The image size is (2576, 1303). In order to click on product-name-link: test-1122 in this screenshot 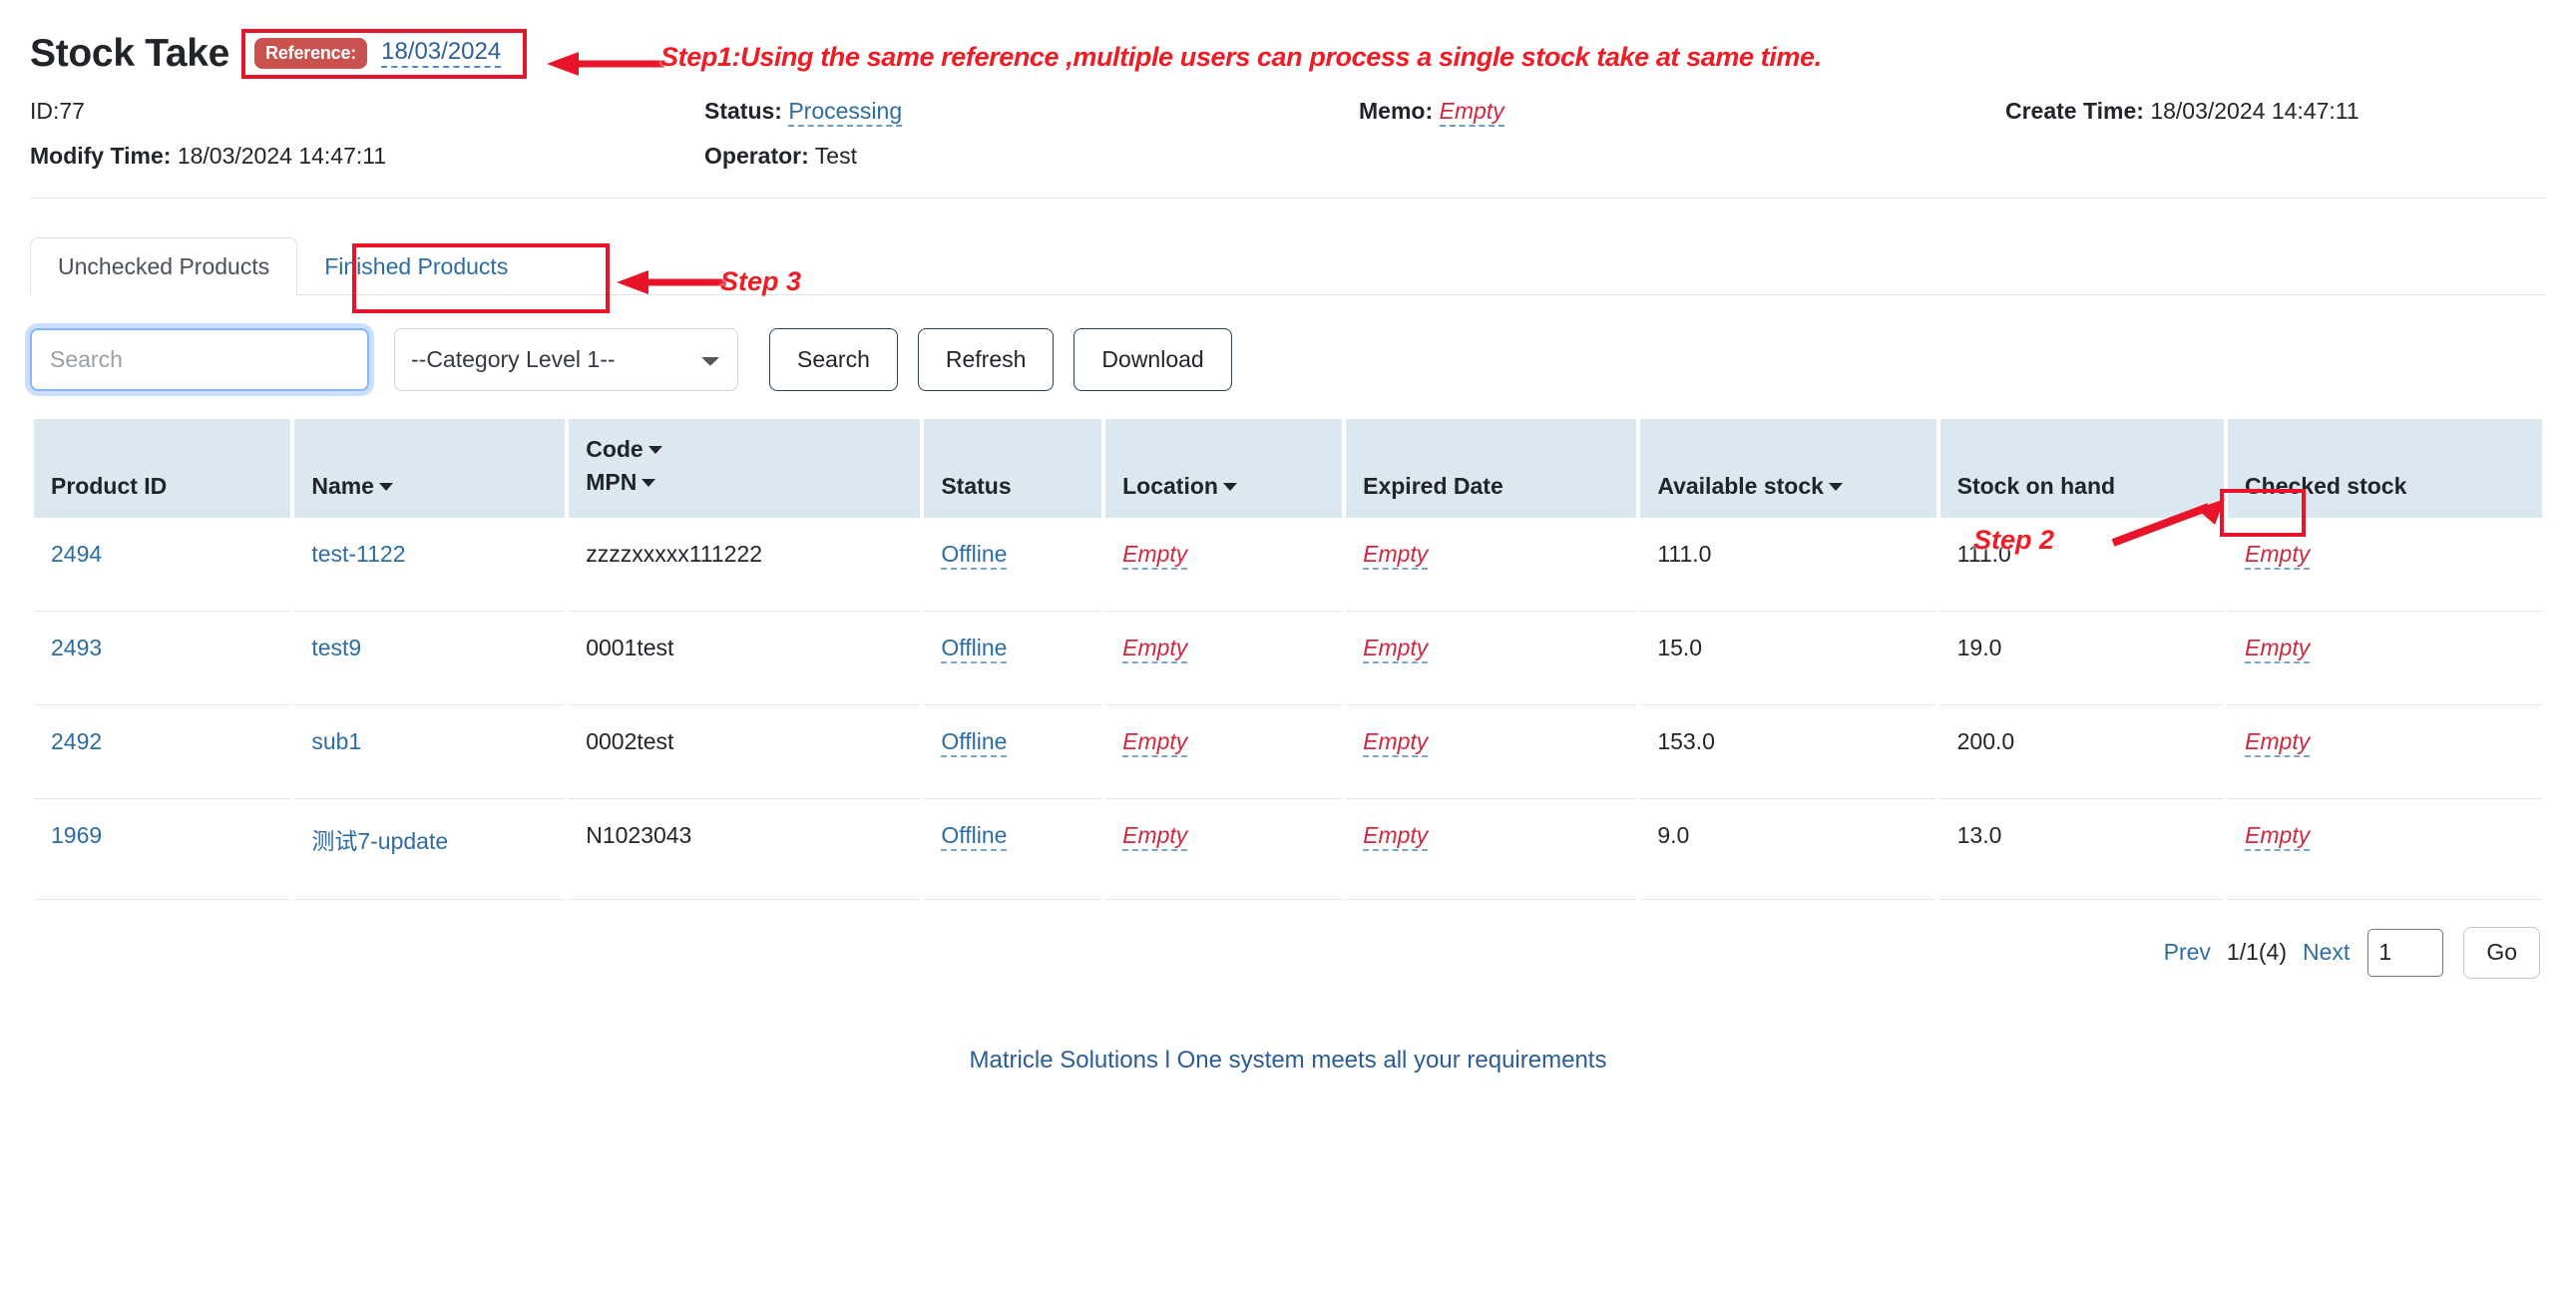, I will do `click(358, 554)`.